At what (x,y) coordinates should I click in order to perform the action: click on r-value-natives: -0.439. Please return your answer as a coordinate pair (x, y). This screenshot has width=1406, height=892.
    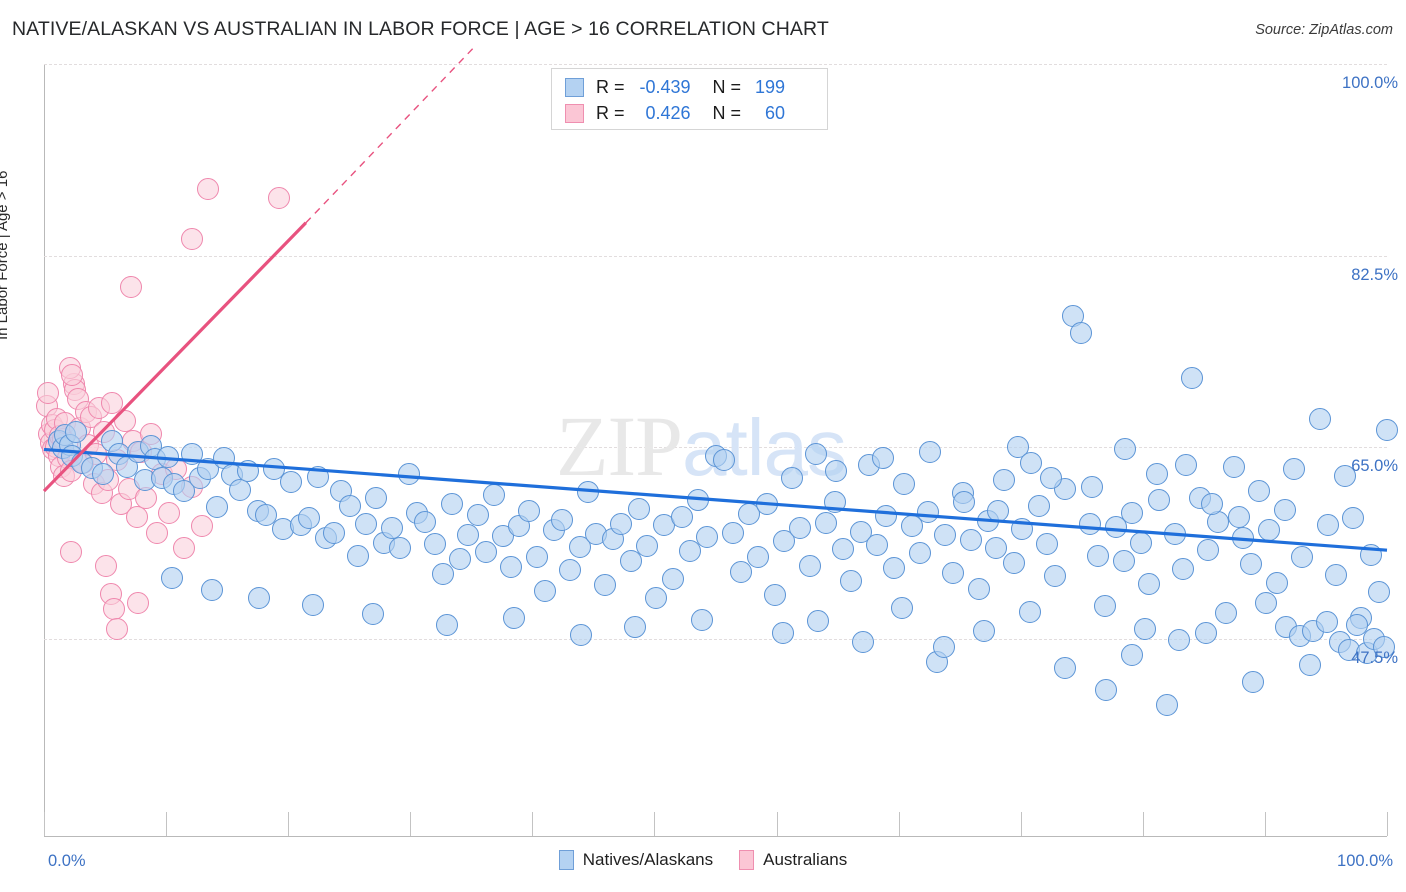
    Looking at the image, I should click on (665, 86).